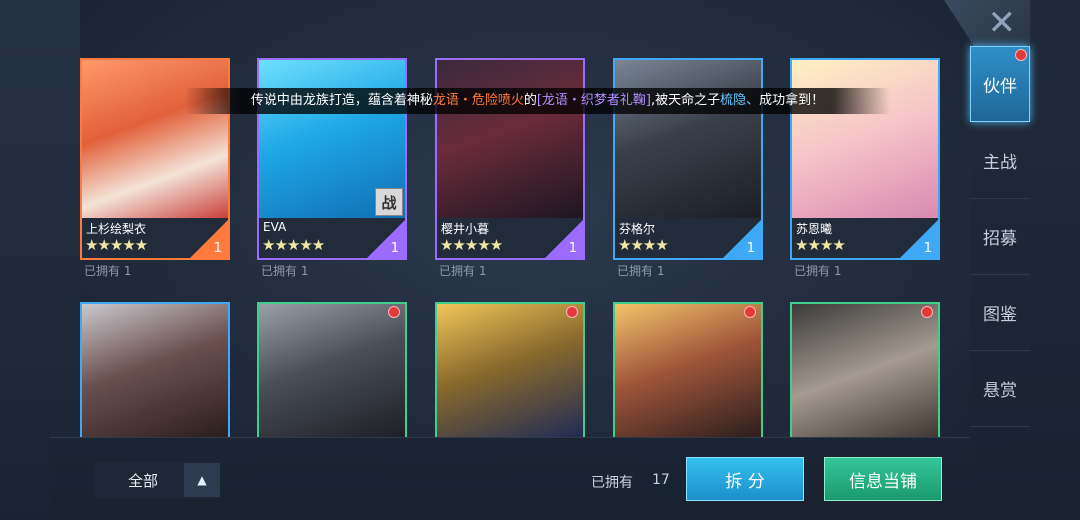 This screenshot has height=520, width=1080. What do you see at coordinates (612, 483) in the screenshot?
I see `owned-total-label: 已拥有` at bounding box center [612, 483].